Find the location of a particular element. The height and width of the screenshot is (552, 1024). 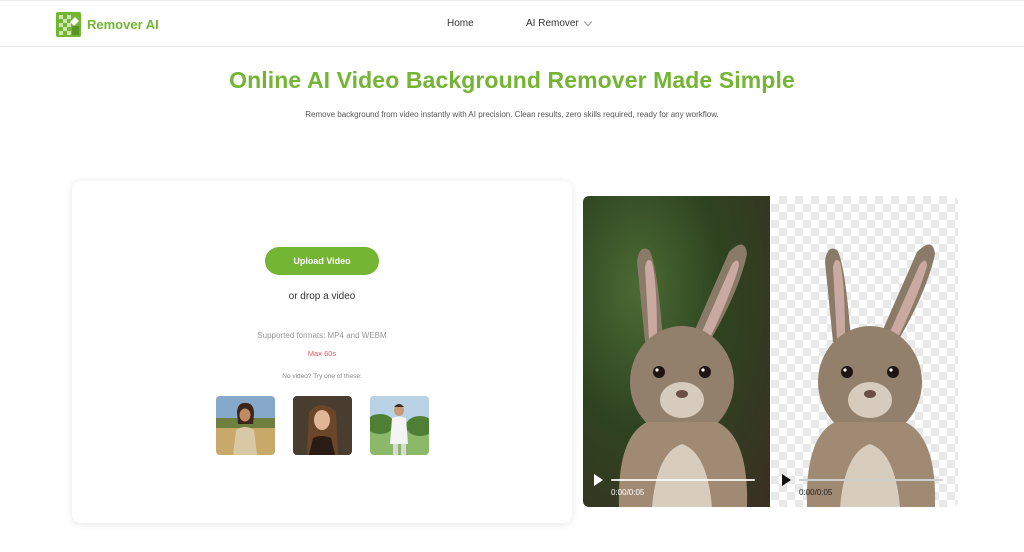

nav-home-label: Home is located at coordinates (460, 23).